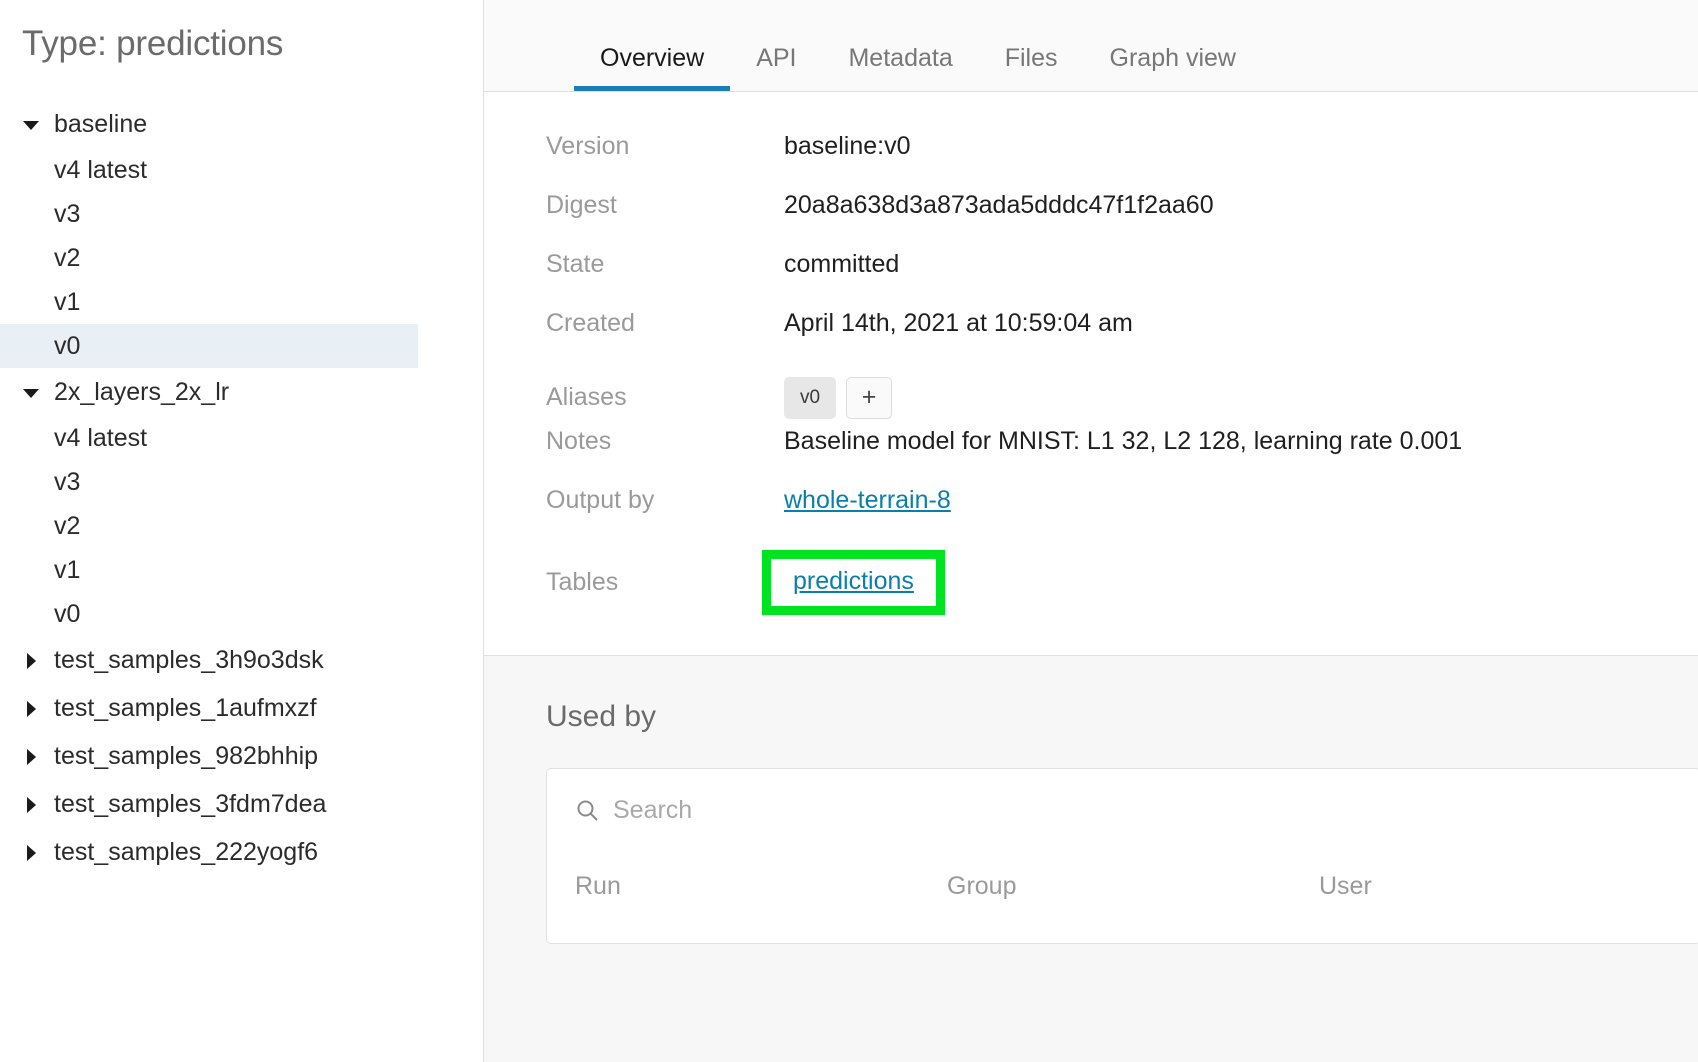 The width and height of the screenshot is (1698, 1062). What do you see at coordinates (810, 397) in the screenshot?
I see `alias-chip: v0` at bounding box center [810, 397].